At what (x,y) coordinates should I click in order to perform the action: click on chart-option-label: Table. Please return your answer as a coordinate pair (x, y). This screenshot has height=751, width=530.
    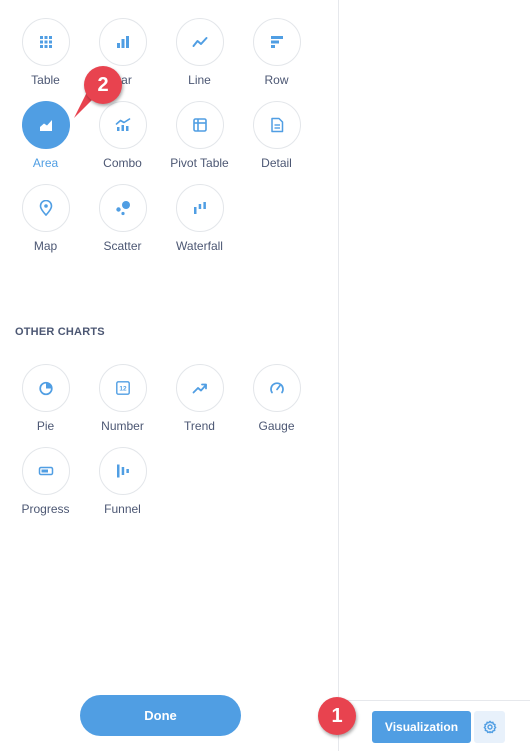
    Looking at the image, I should click on (45, 80).